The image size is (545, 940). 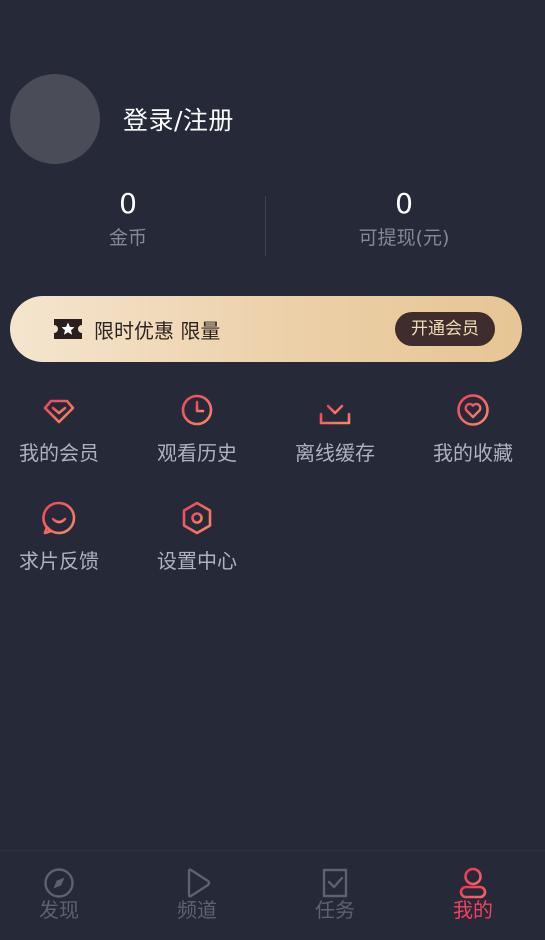 What do you see at coordinates (199, 883) in the screenshot?
I see `play-icon` at bounding box center [199, 883].